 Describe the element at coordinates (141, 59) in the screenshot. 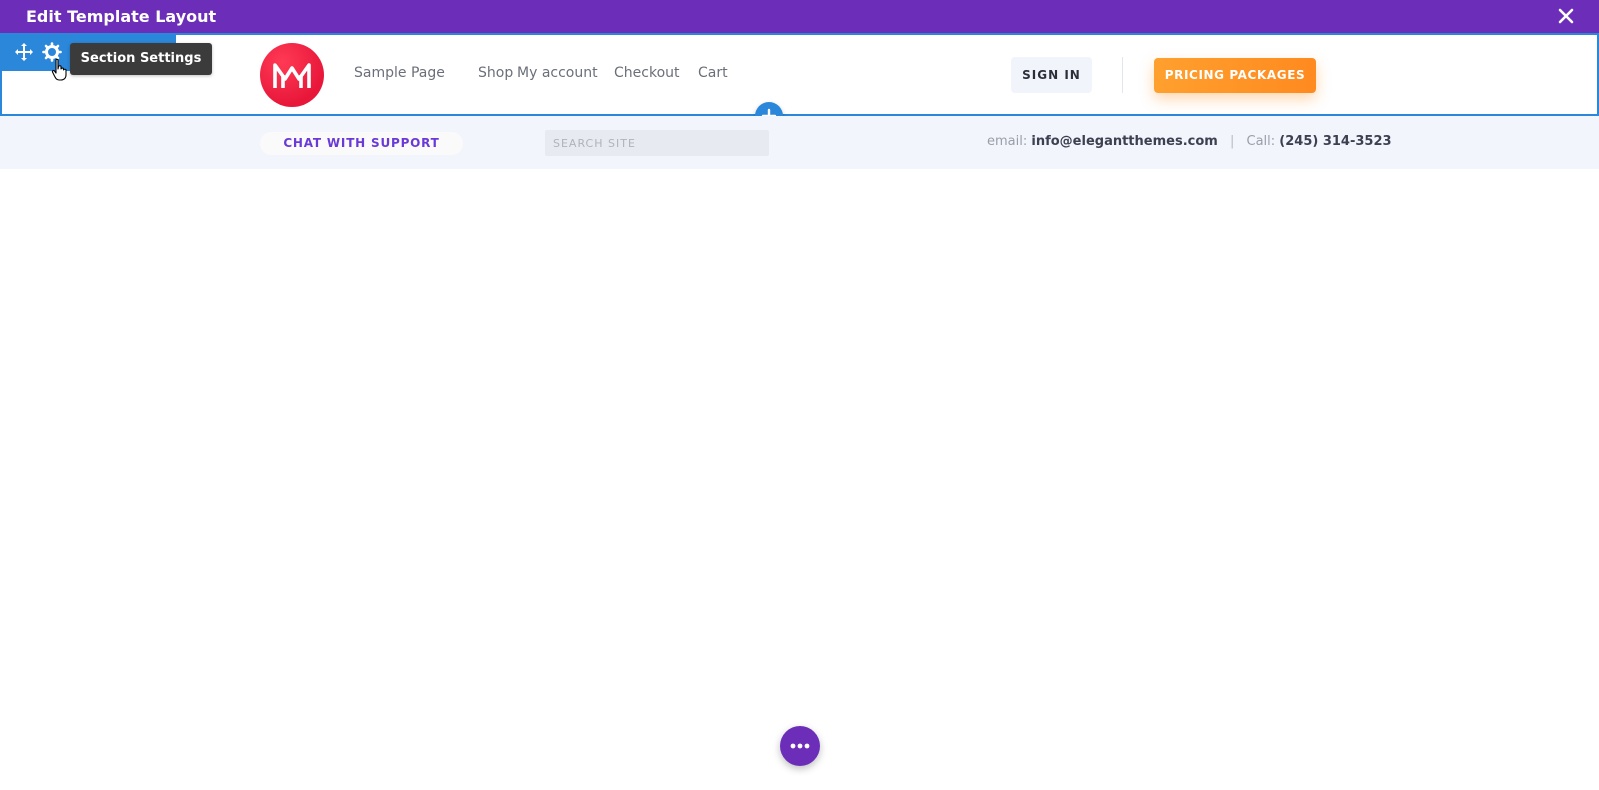

I see `section-settings-tooltip: Section Settings` at that location.